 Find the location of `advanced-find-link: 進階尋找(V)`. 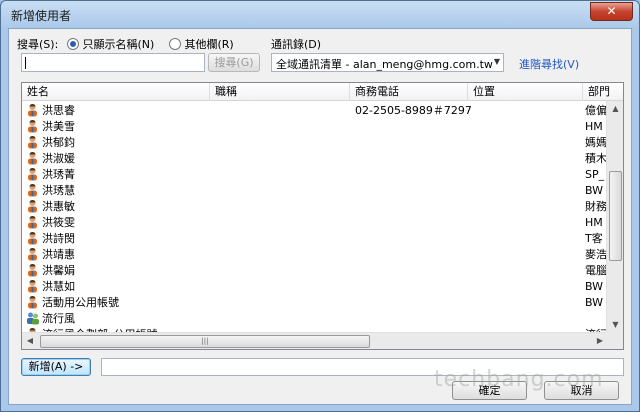

advanced-find-link: 進階尋找(V) is located at coordinates (549, 64).